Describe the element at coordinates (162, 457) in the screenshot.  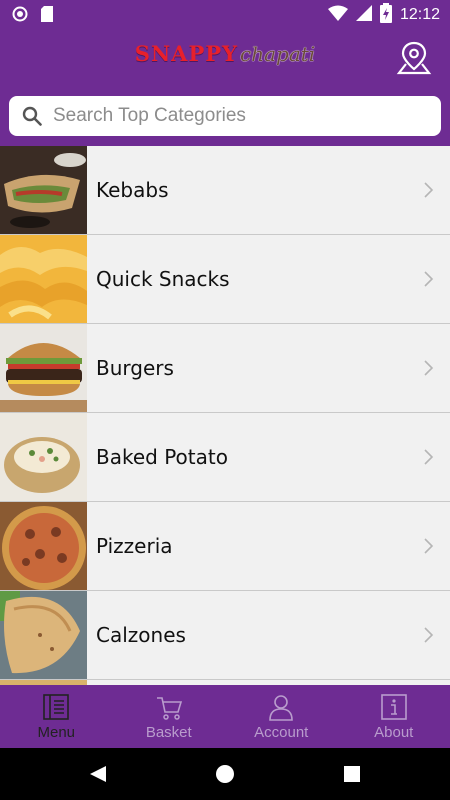
I see `category-label: Baked Potato` at that location.